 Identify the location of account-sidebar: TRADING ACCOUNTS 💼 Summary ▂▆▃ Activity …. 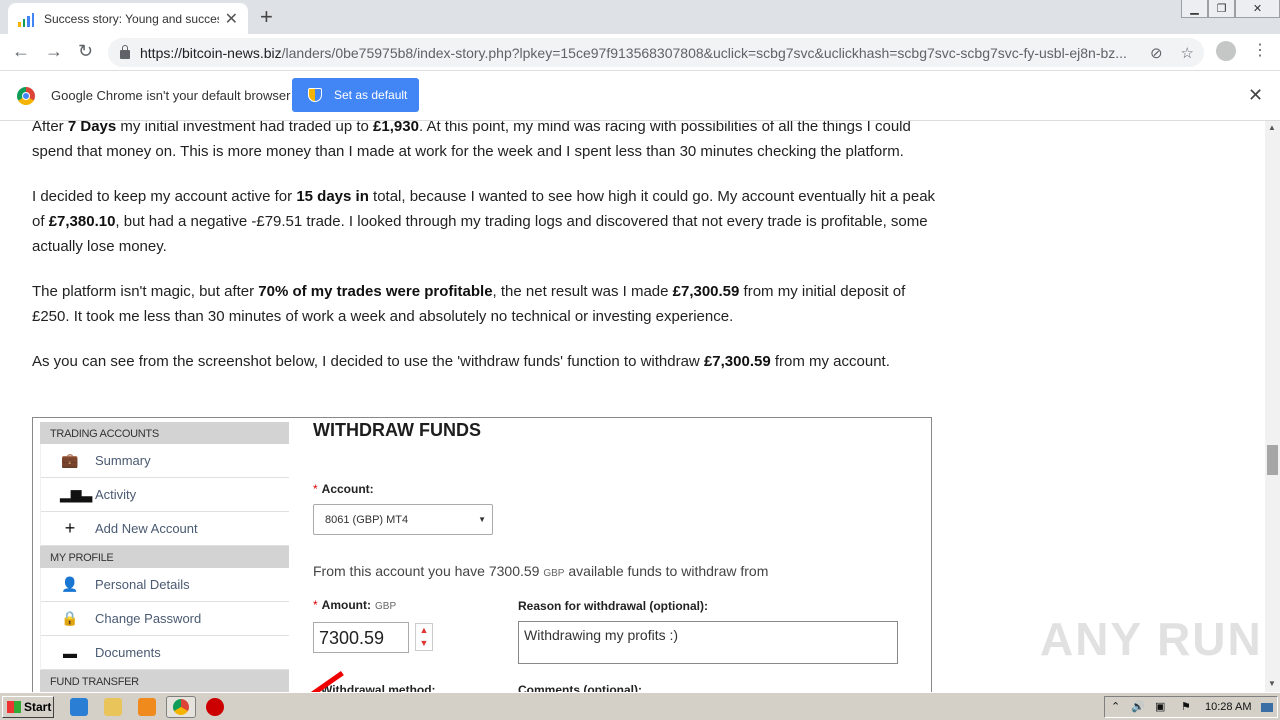
(164, 557).